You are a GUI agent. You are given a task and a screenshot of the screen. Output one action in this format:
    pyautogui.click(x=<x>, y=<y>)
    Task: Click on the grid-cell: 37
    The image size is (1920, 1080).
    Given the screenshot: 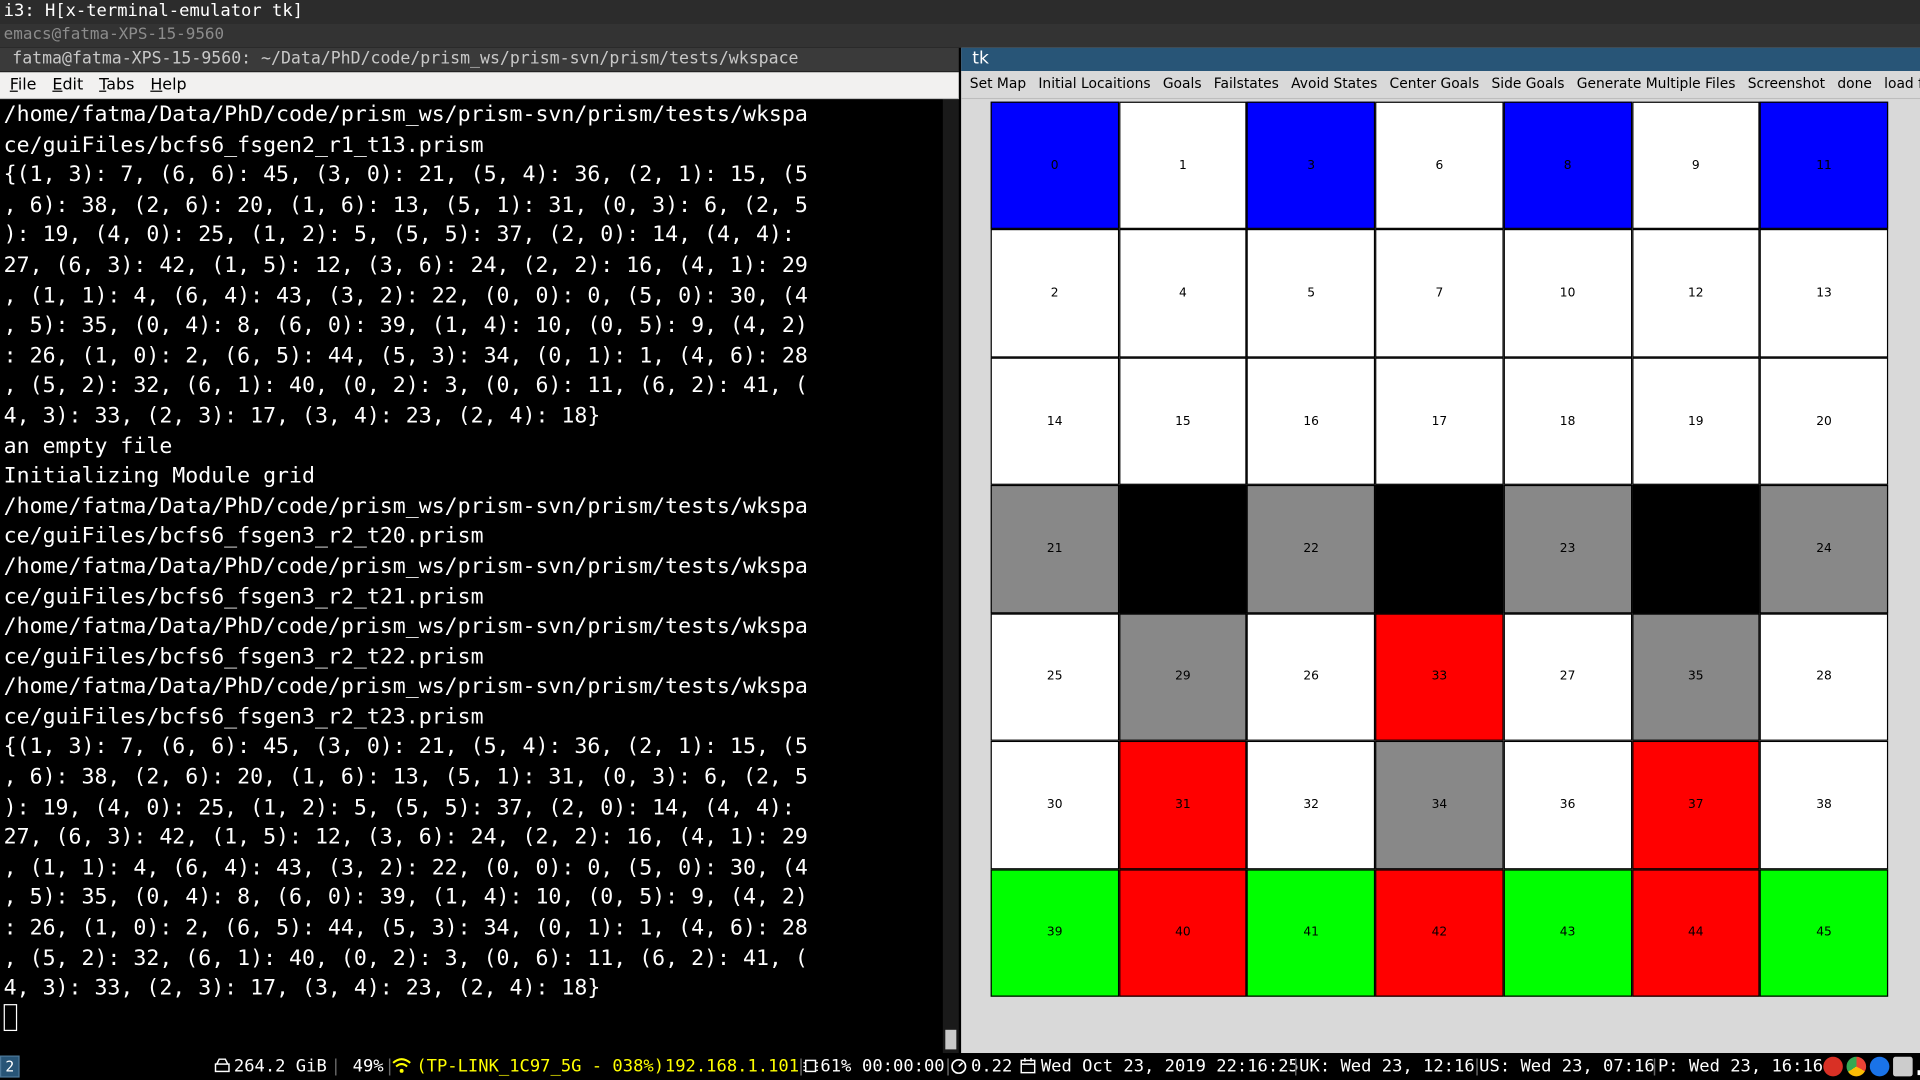 What is the action you would take?
    pyautogui.click(x=1695, y=804)
    